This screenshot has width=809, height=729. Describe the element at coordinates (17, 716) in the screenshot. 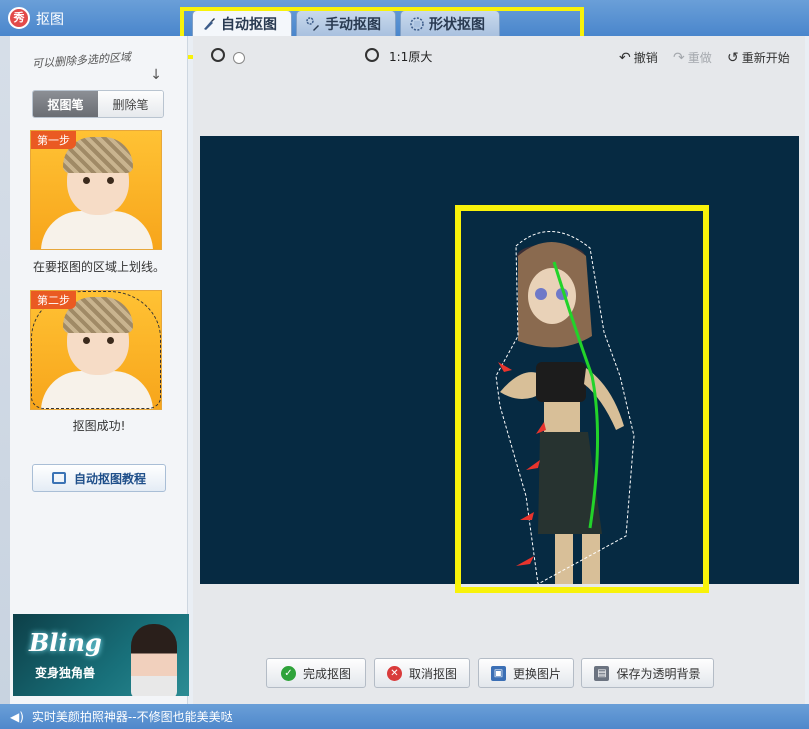

I see `speaker-icon: ◀)` at that location.